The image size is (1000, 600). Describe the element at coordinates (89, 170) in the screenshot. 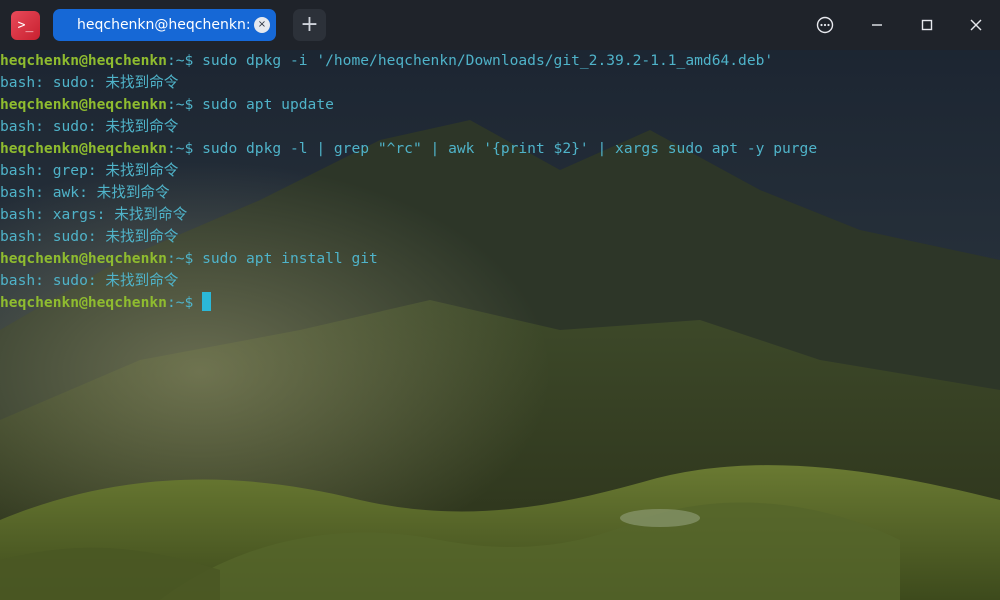

I see `output-text: bash: grep: 未找到命令` at that location.